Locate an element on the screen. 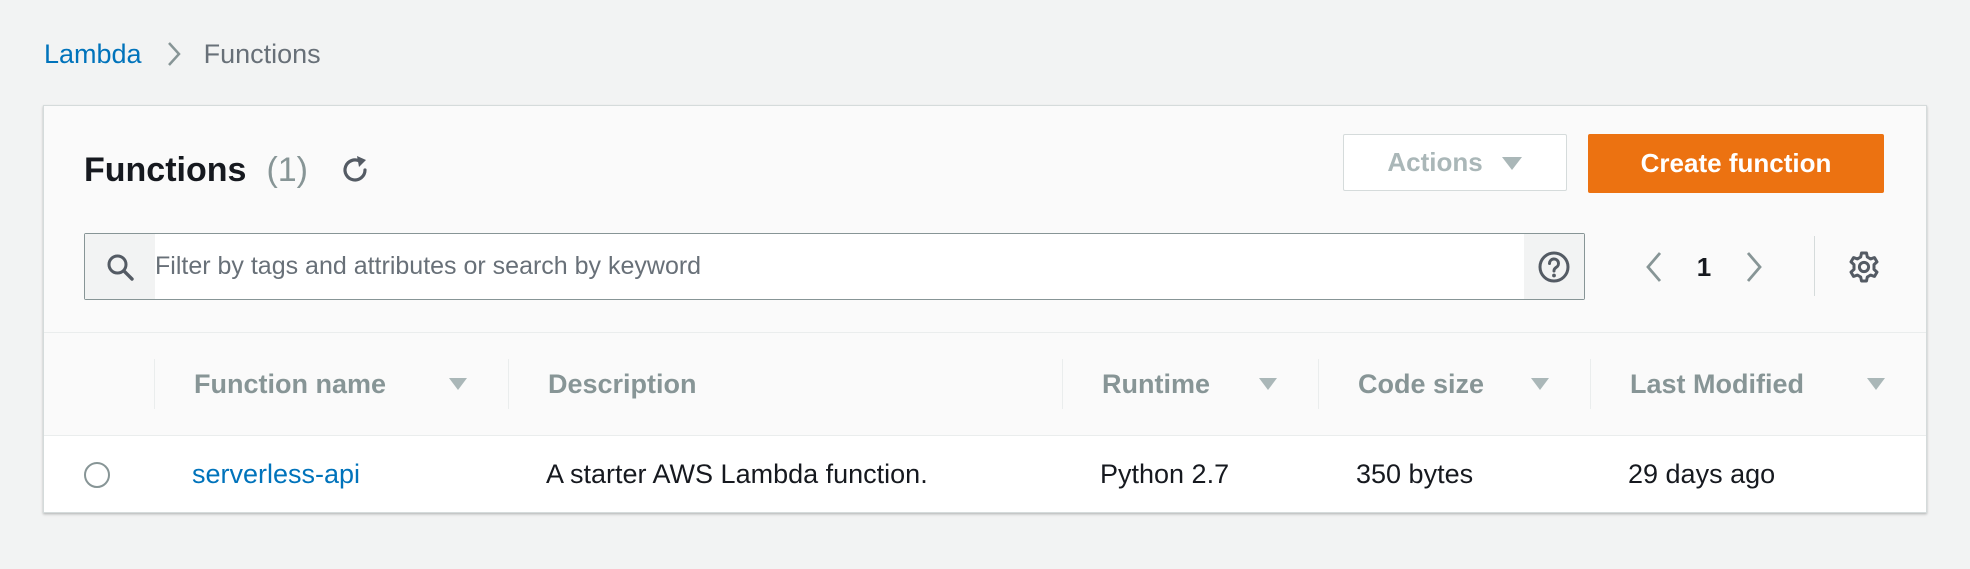 This screenshot has width=1970, height=569. search-input is located at coordinates (839, 266).